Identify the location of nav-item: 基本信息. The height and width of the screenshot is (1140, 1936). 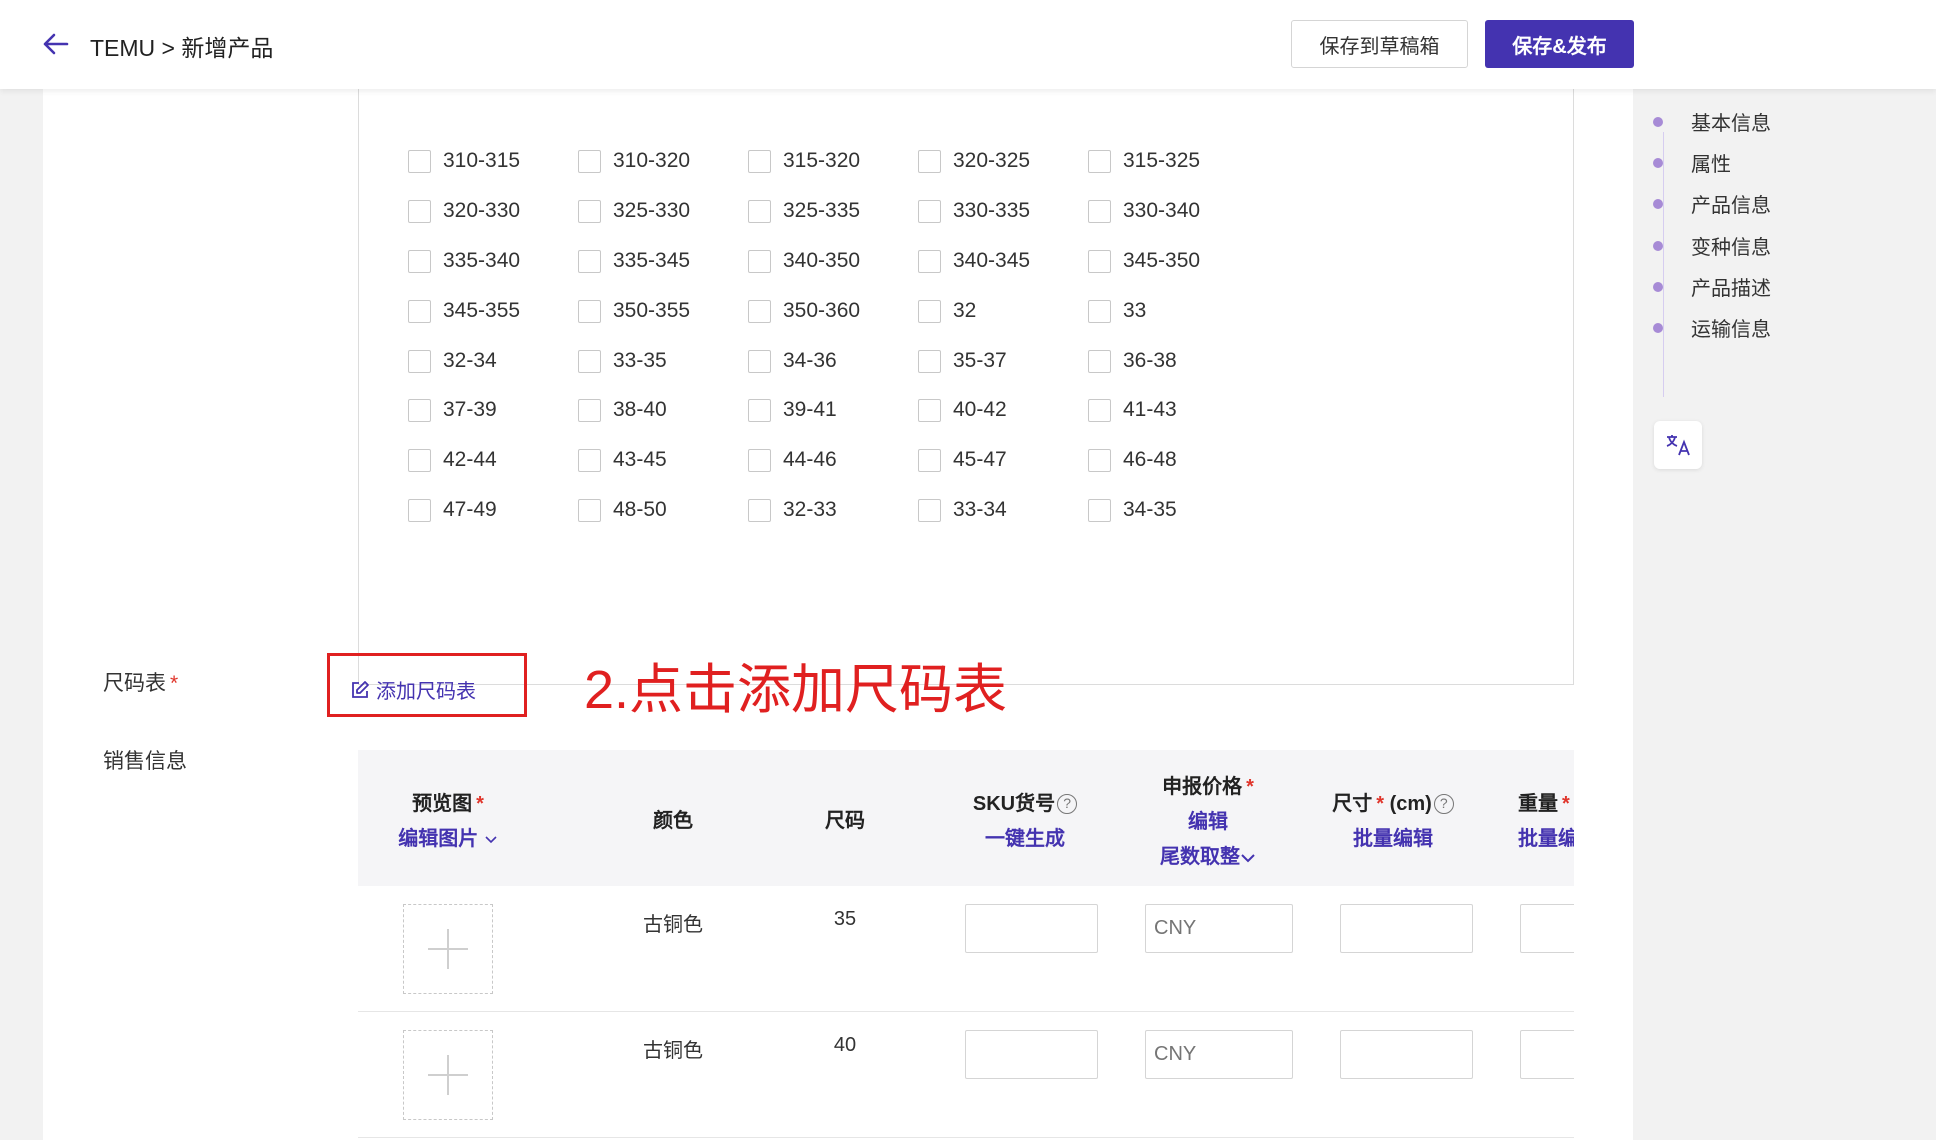
(1712, 121).